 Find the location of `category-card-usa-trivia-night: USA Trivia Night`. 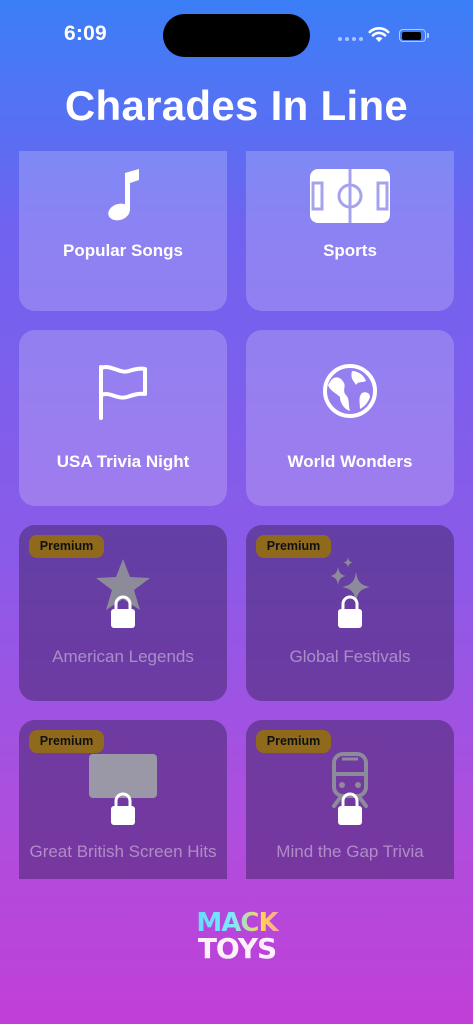

category-card-usa-trivia-night: USA Trivia Night is located at coordinates (123, 418).